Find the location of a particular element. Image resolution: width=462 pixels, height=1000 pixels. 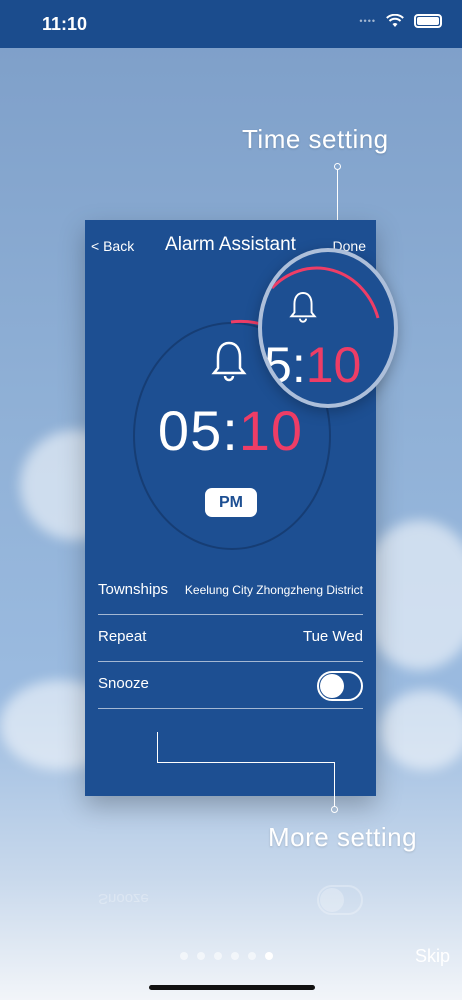

magnifier-lens: 5:10 is located at coordinates (328, 328).